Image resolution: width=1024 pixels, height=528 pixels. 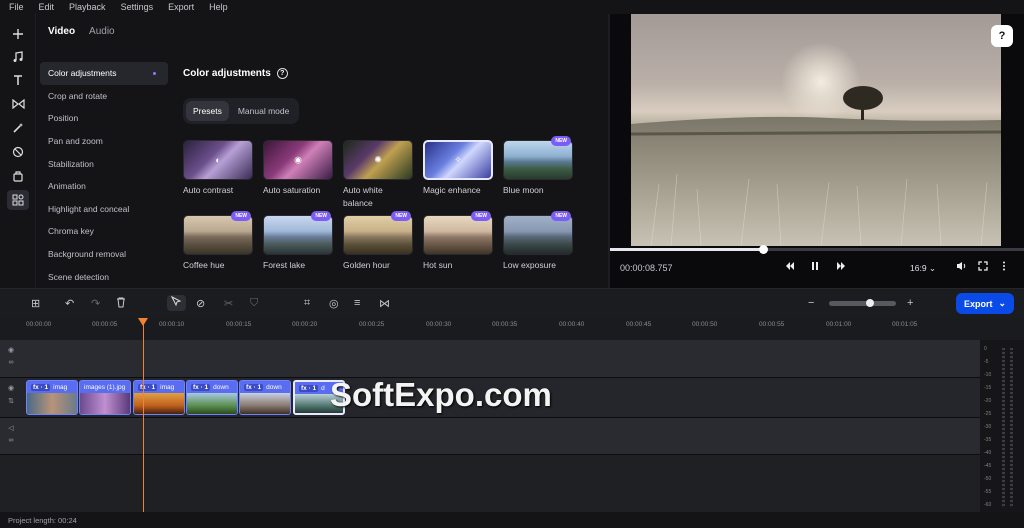 What do you see at coordinates (764, 249) in the screenshot?
I see `progress-knob` at bounding box center [764, 249].